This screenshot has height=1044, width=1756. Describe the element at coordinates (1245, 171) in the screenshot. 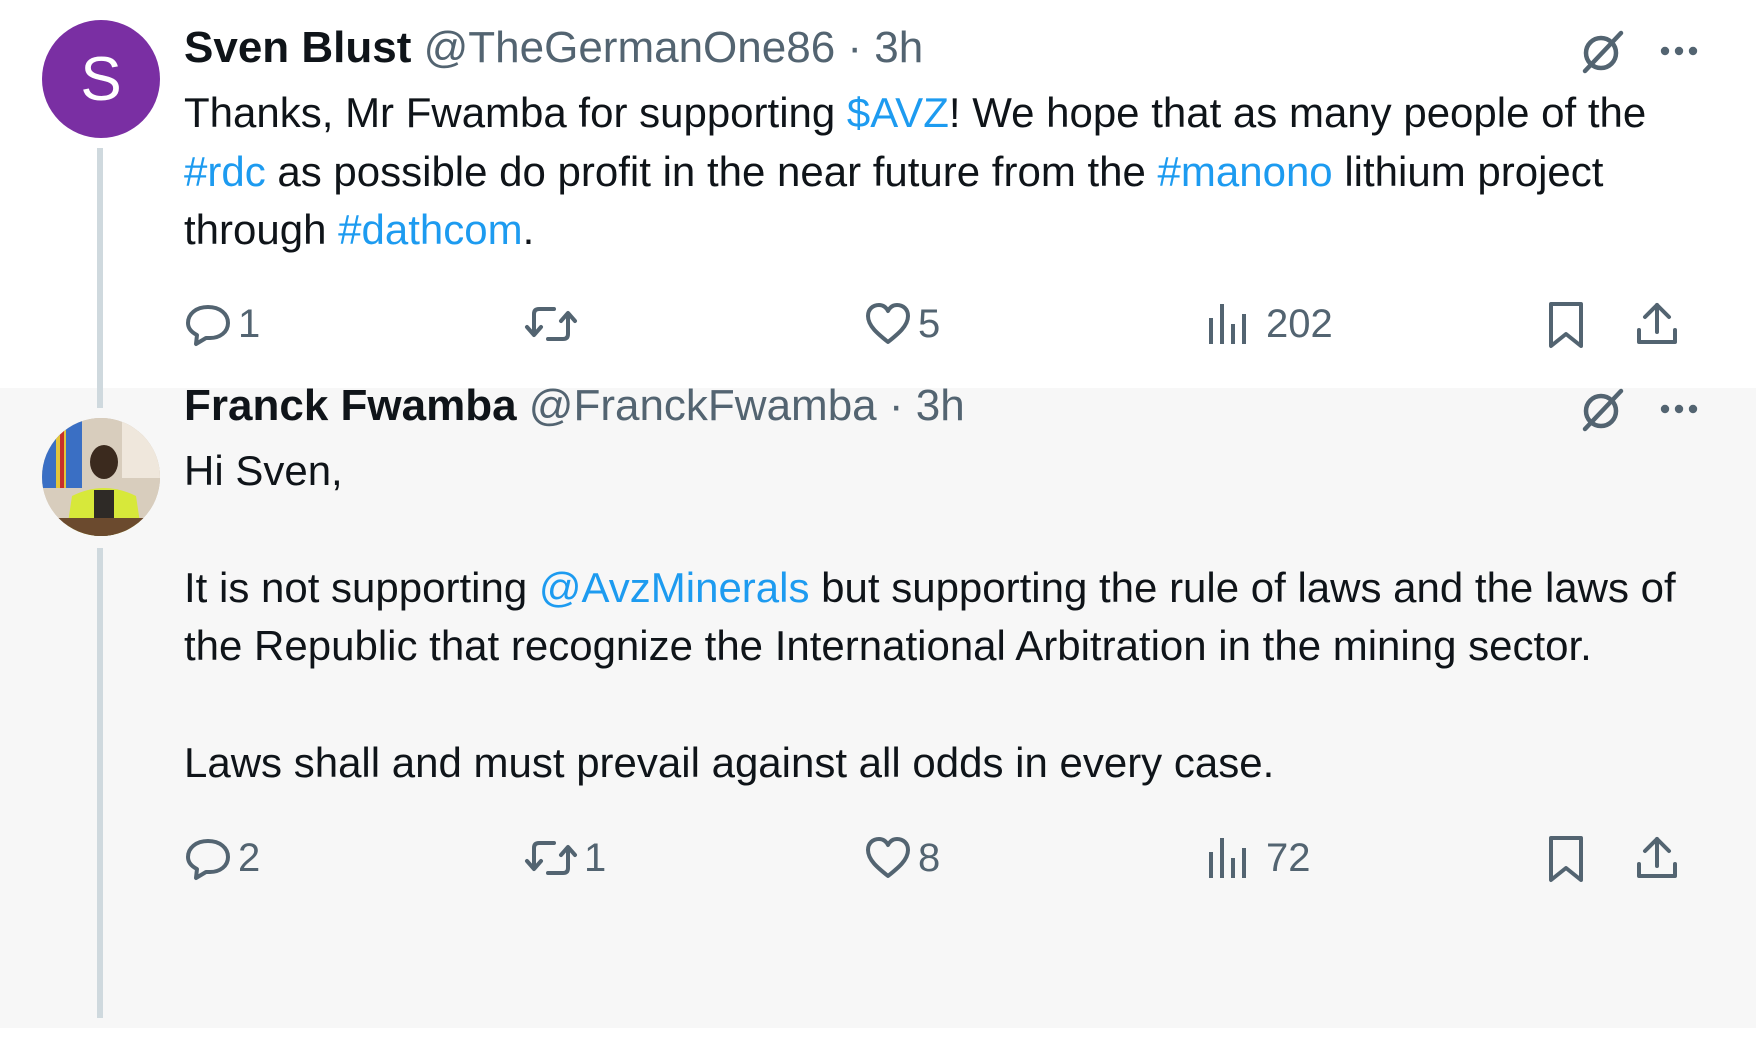

I see `hashtag-link: #manono` at that location.